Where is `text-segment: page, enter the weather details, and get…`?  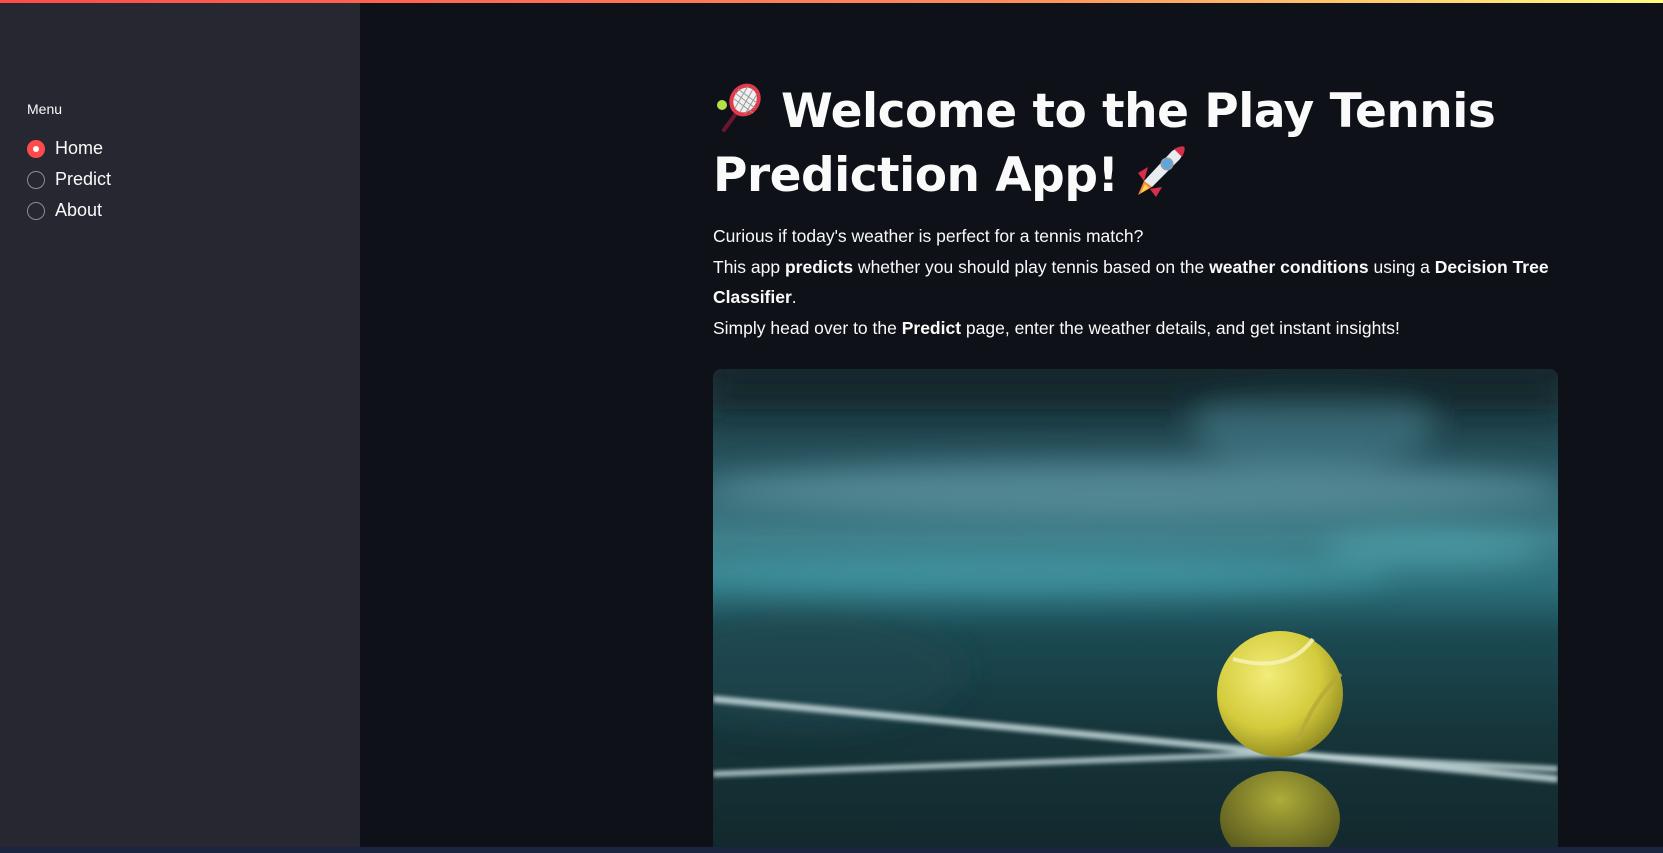
text-segment: page, enter the weather details, and get… is located at coordinates (1180, 327).